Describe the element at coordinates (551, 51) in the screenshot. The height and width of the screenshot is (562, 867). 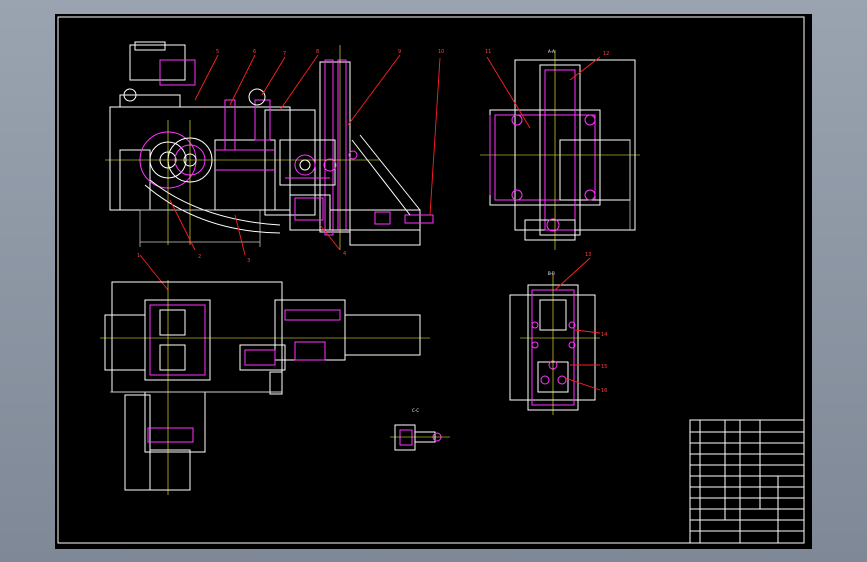
I see `section-mark-label: A-A` at that location.